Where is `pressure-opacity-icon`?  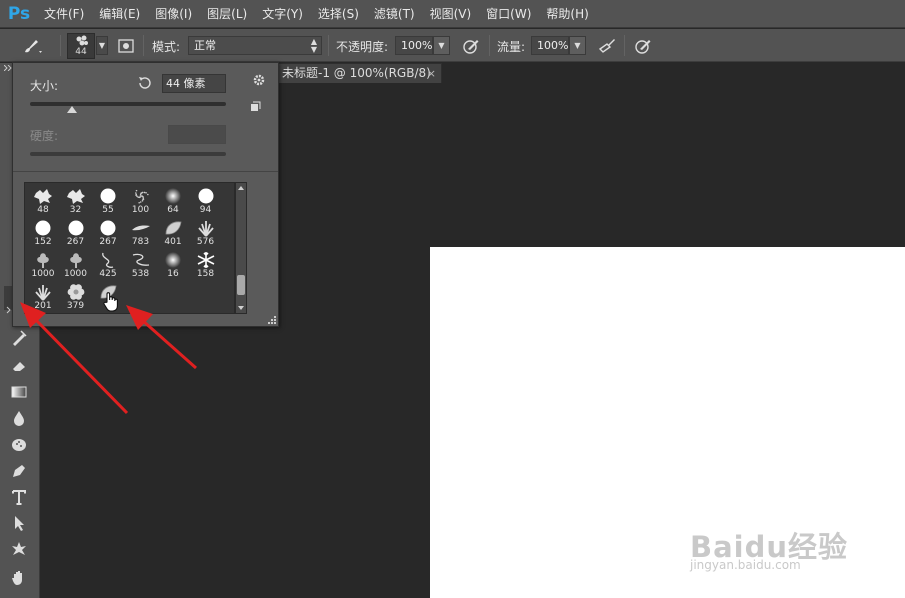 pressure-opacity-icon is located at coordinates (471, 47).